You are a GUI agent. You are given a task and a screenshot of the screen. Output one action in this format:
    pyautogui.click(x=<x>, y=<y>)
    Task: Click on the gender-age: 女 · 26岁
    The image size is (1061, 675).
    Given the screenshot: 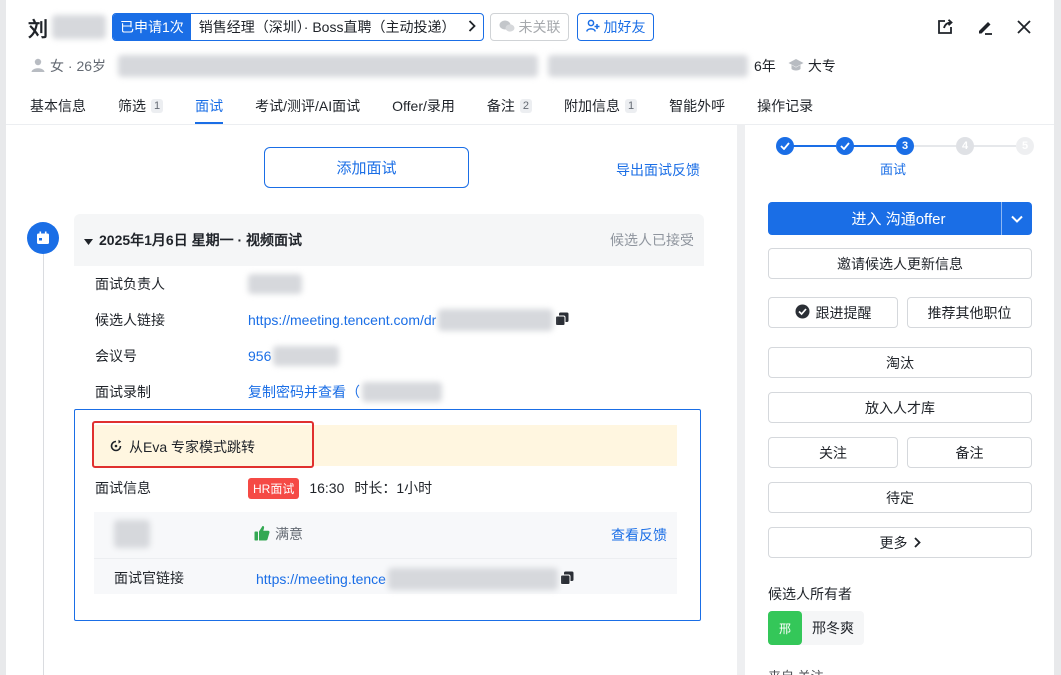 What is the action you would take?
    pyautogui.click(x=78, y=66)
    